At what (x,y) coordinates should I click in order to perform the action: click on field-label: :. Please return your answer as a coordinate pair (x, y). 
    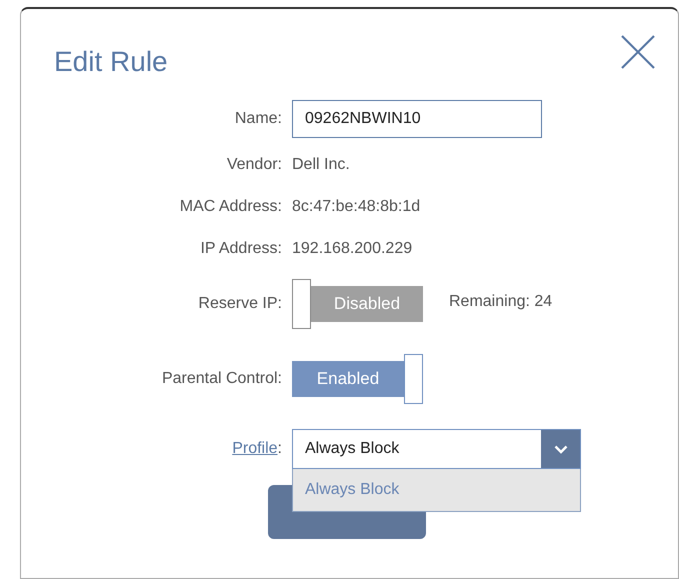
    Looking at the image, I should click on (280, 448).